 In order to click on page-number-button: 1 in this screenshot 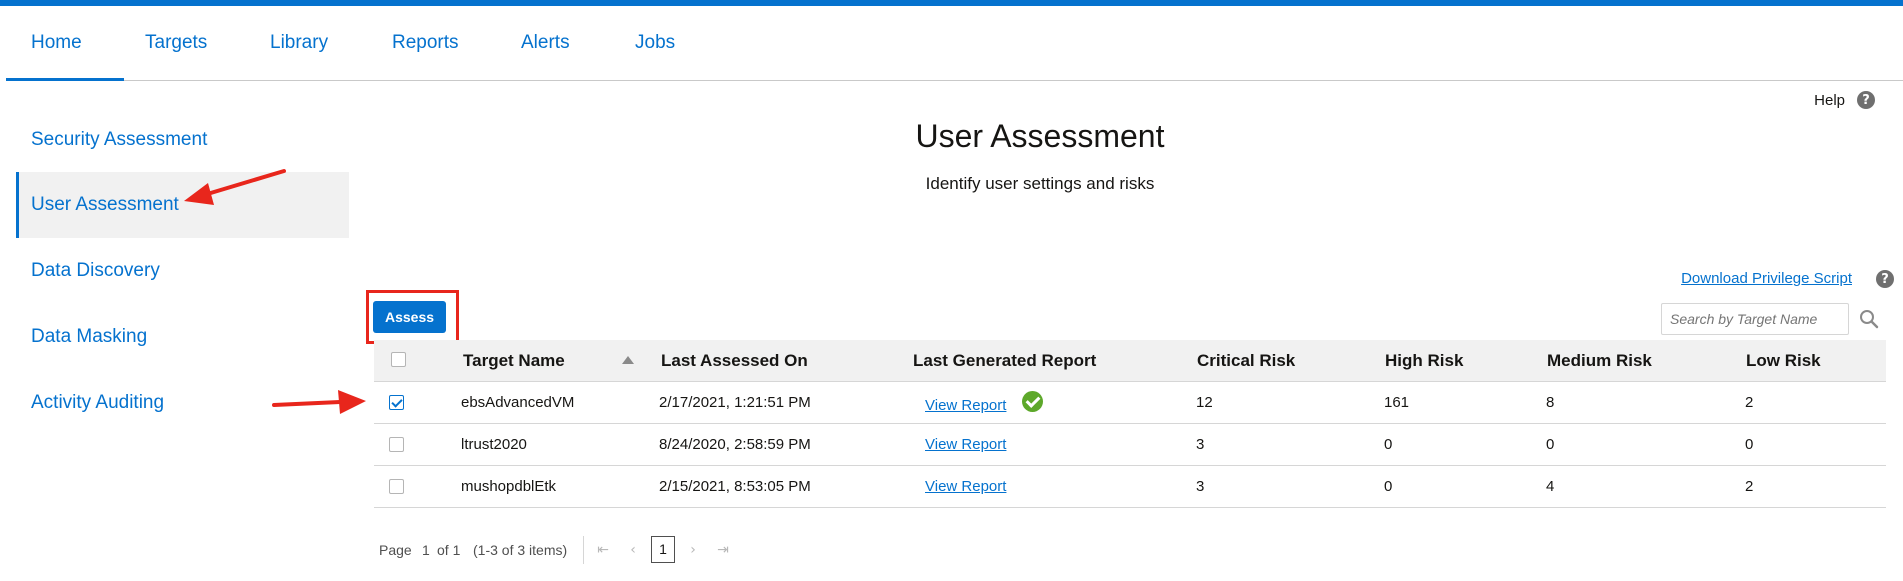, I will do `click(663, 549)`.